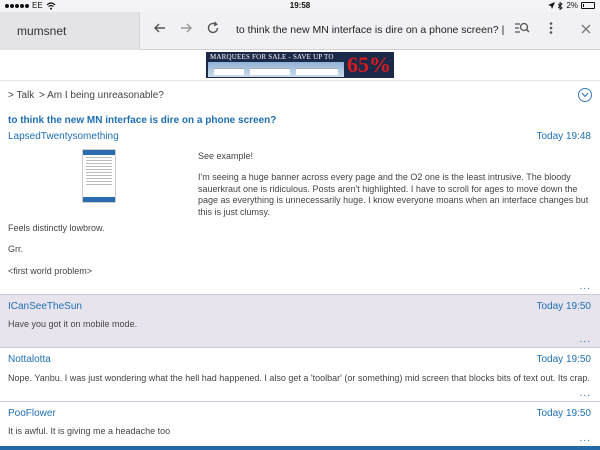  I want to click on post-author: ICanSeeTheSun, so click(45, 306).